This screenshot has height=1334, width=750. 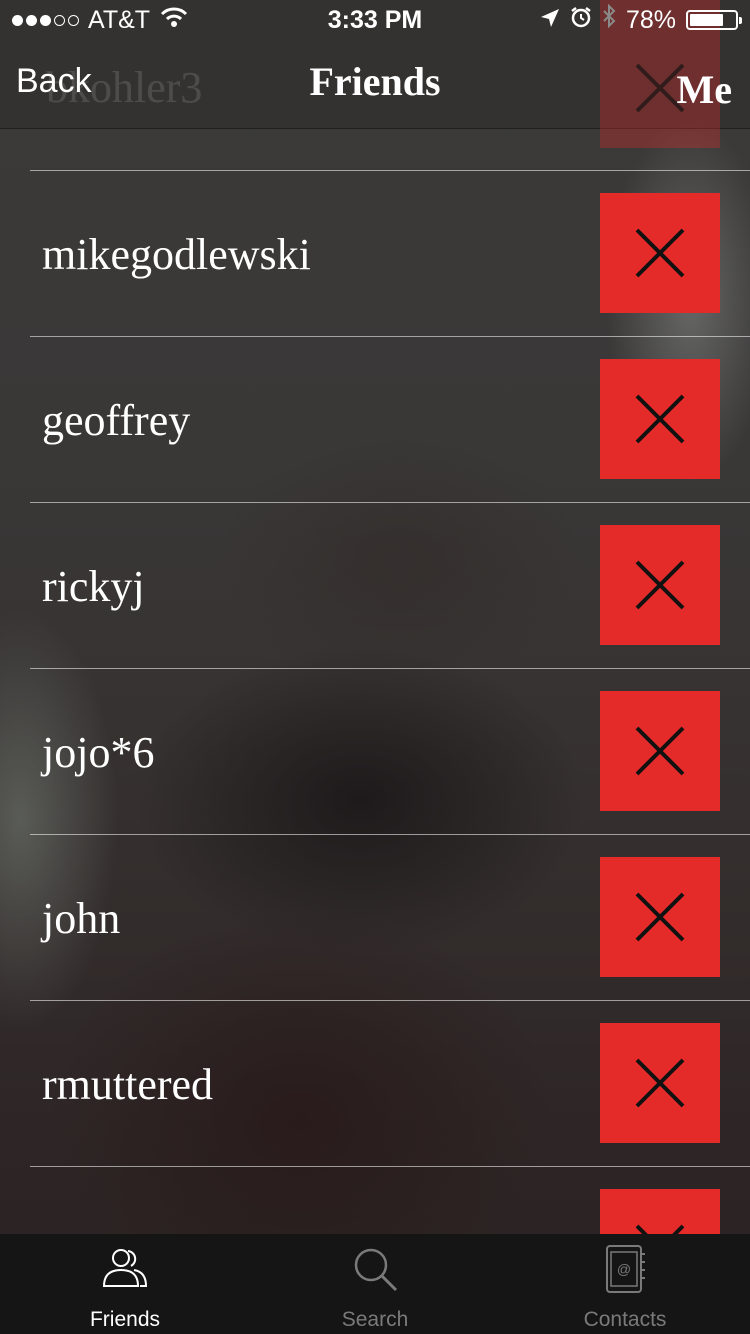 What do you see at coordinates (581, 20) in the screenshot?
I see `alarm-icon` at bounding box center [581, 20].